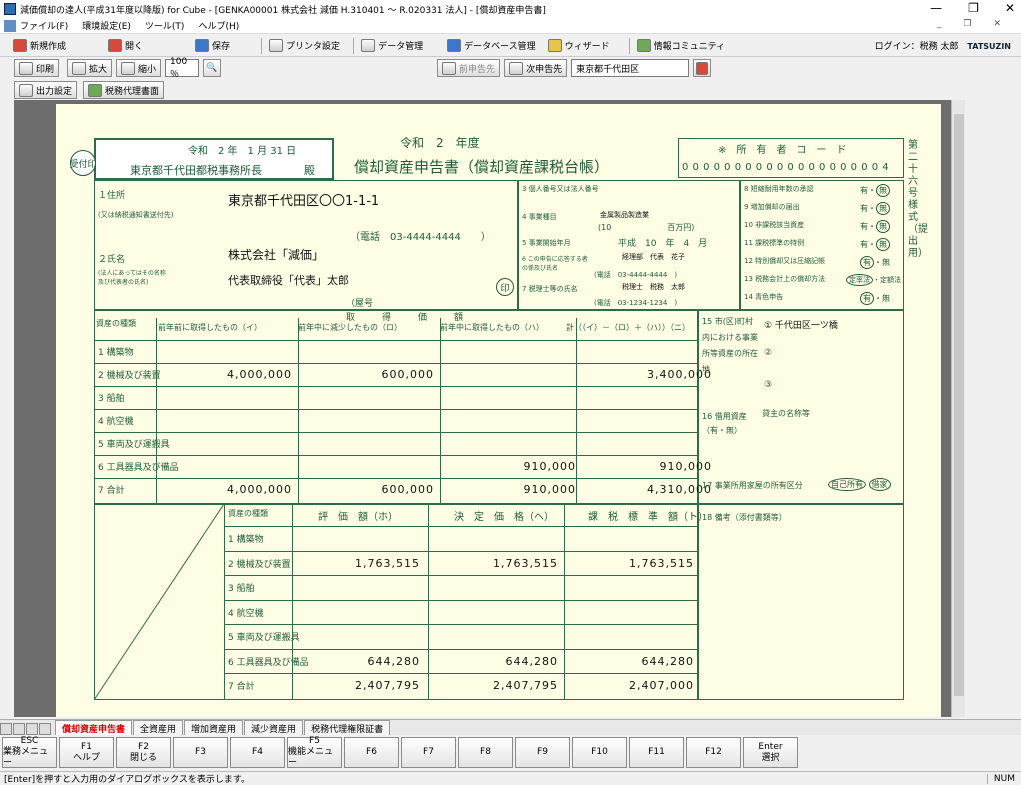 The image size is (1021, 785). I want to click on first-sheet-icon, so click(6, 729).